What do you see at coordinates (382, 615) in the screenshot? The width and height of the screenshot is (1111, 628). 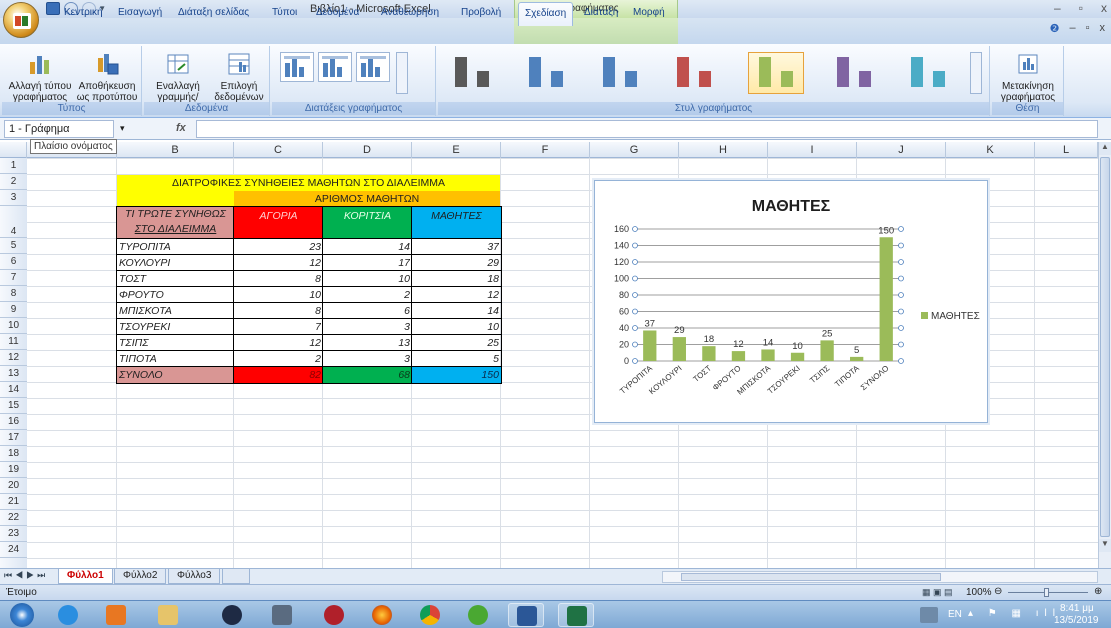 I see `taskbar-firefox` at bounding box center [382, 615].